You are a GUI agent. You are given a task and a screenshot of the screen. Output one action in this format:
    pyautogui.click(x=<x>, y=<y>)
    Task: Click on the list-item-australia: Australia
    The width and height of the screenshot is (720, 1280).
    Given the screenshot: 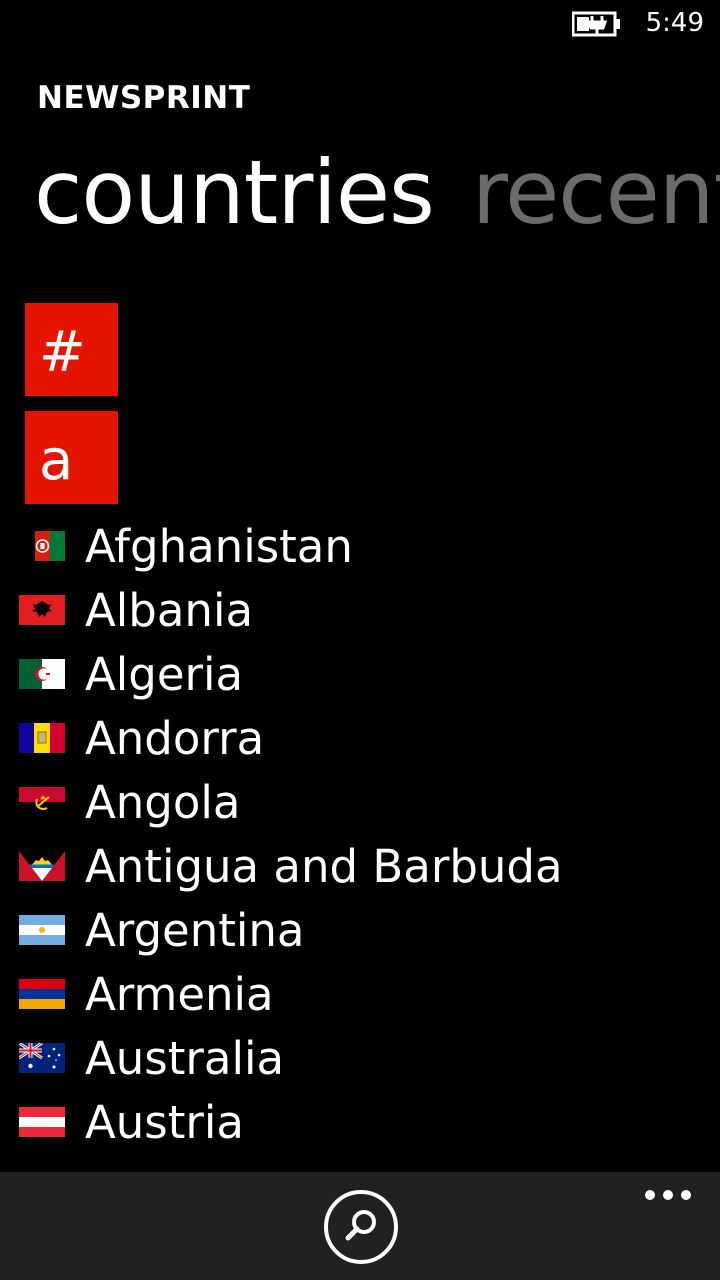 What is the action you would take?
    pyautogui.click(x=360, y=1059)
    